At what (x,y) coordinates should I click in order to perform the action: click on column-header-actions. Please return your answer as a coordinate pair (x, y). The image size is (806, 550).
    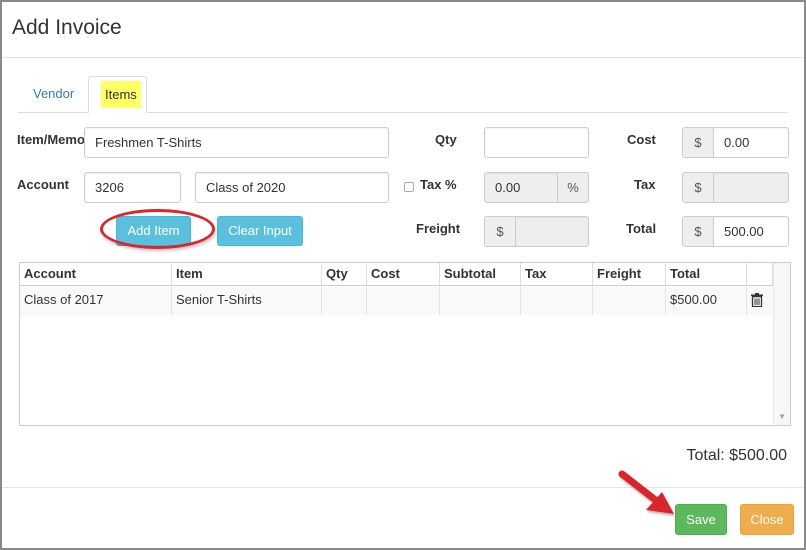
    Looking at the image, I should click on (760, 274).